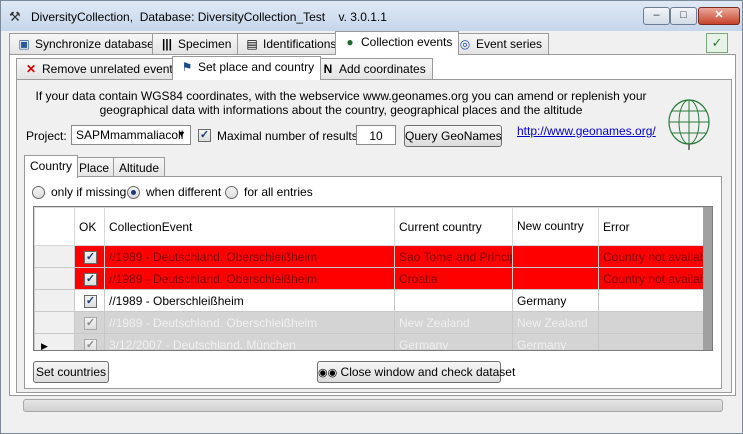  Describe the element at coordinates (110, 69) in the screenshot. I see `tab-label: Remove unrelated events` at that location.